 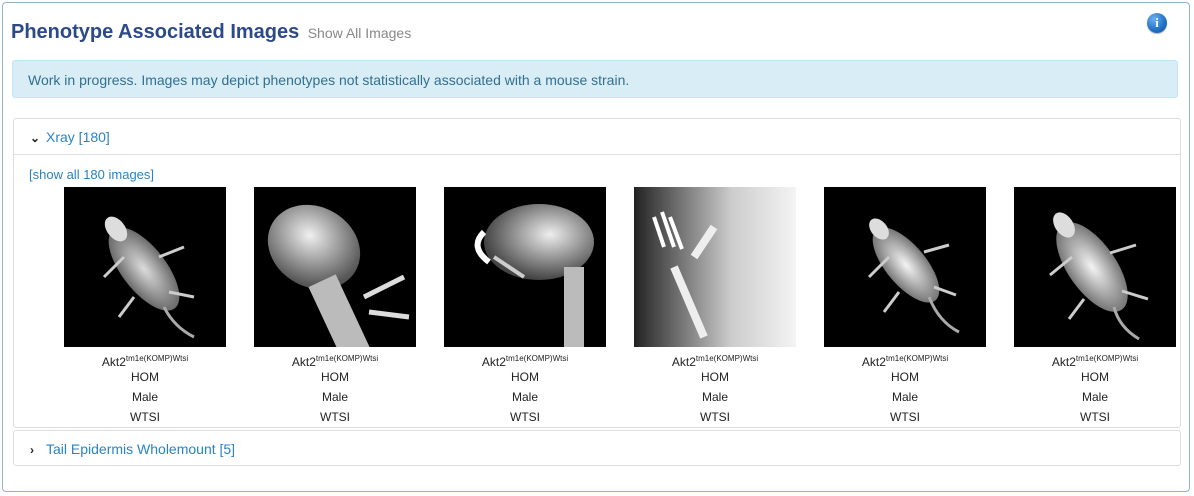 What do you see at coordinates (32, 450) in the screenshot?
I see `chevron-right-icon: ›` at bounding box center [32, 450].